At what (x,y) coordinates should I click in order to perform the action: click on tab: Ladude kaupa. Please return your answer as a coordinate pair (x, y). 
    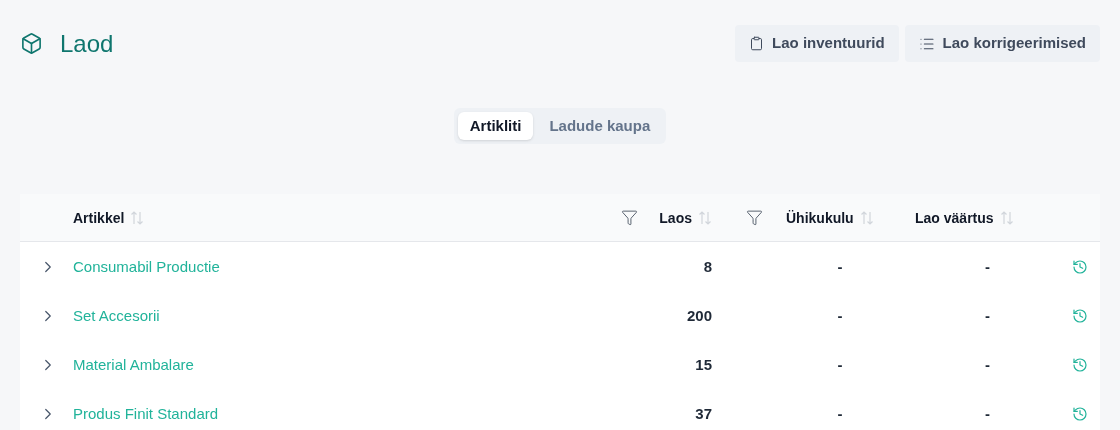
    Looking at the image, I should click on (600, 126).